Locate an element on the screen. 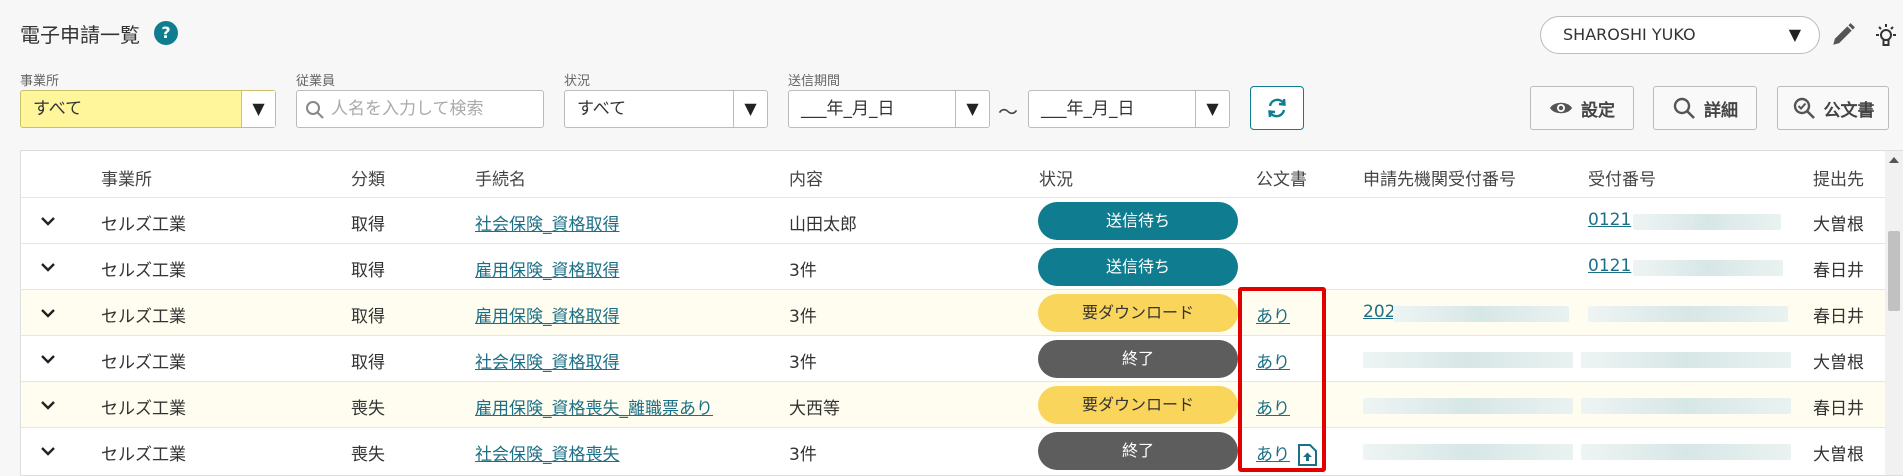 This screenshot has width=1903, height=476. settings-button: 設定 is located at coordinates (1582, 108).